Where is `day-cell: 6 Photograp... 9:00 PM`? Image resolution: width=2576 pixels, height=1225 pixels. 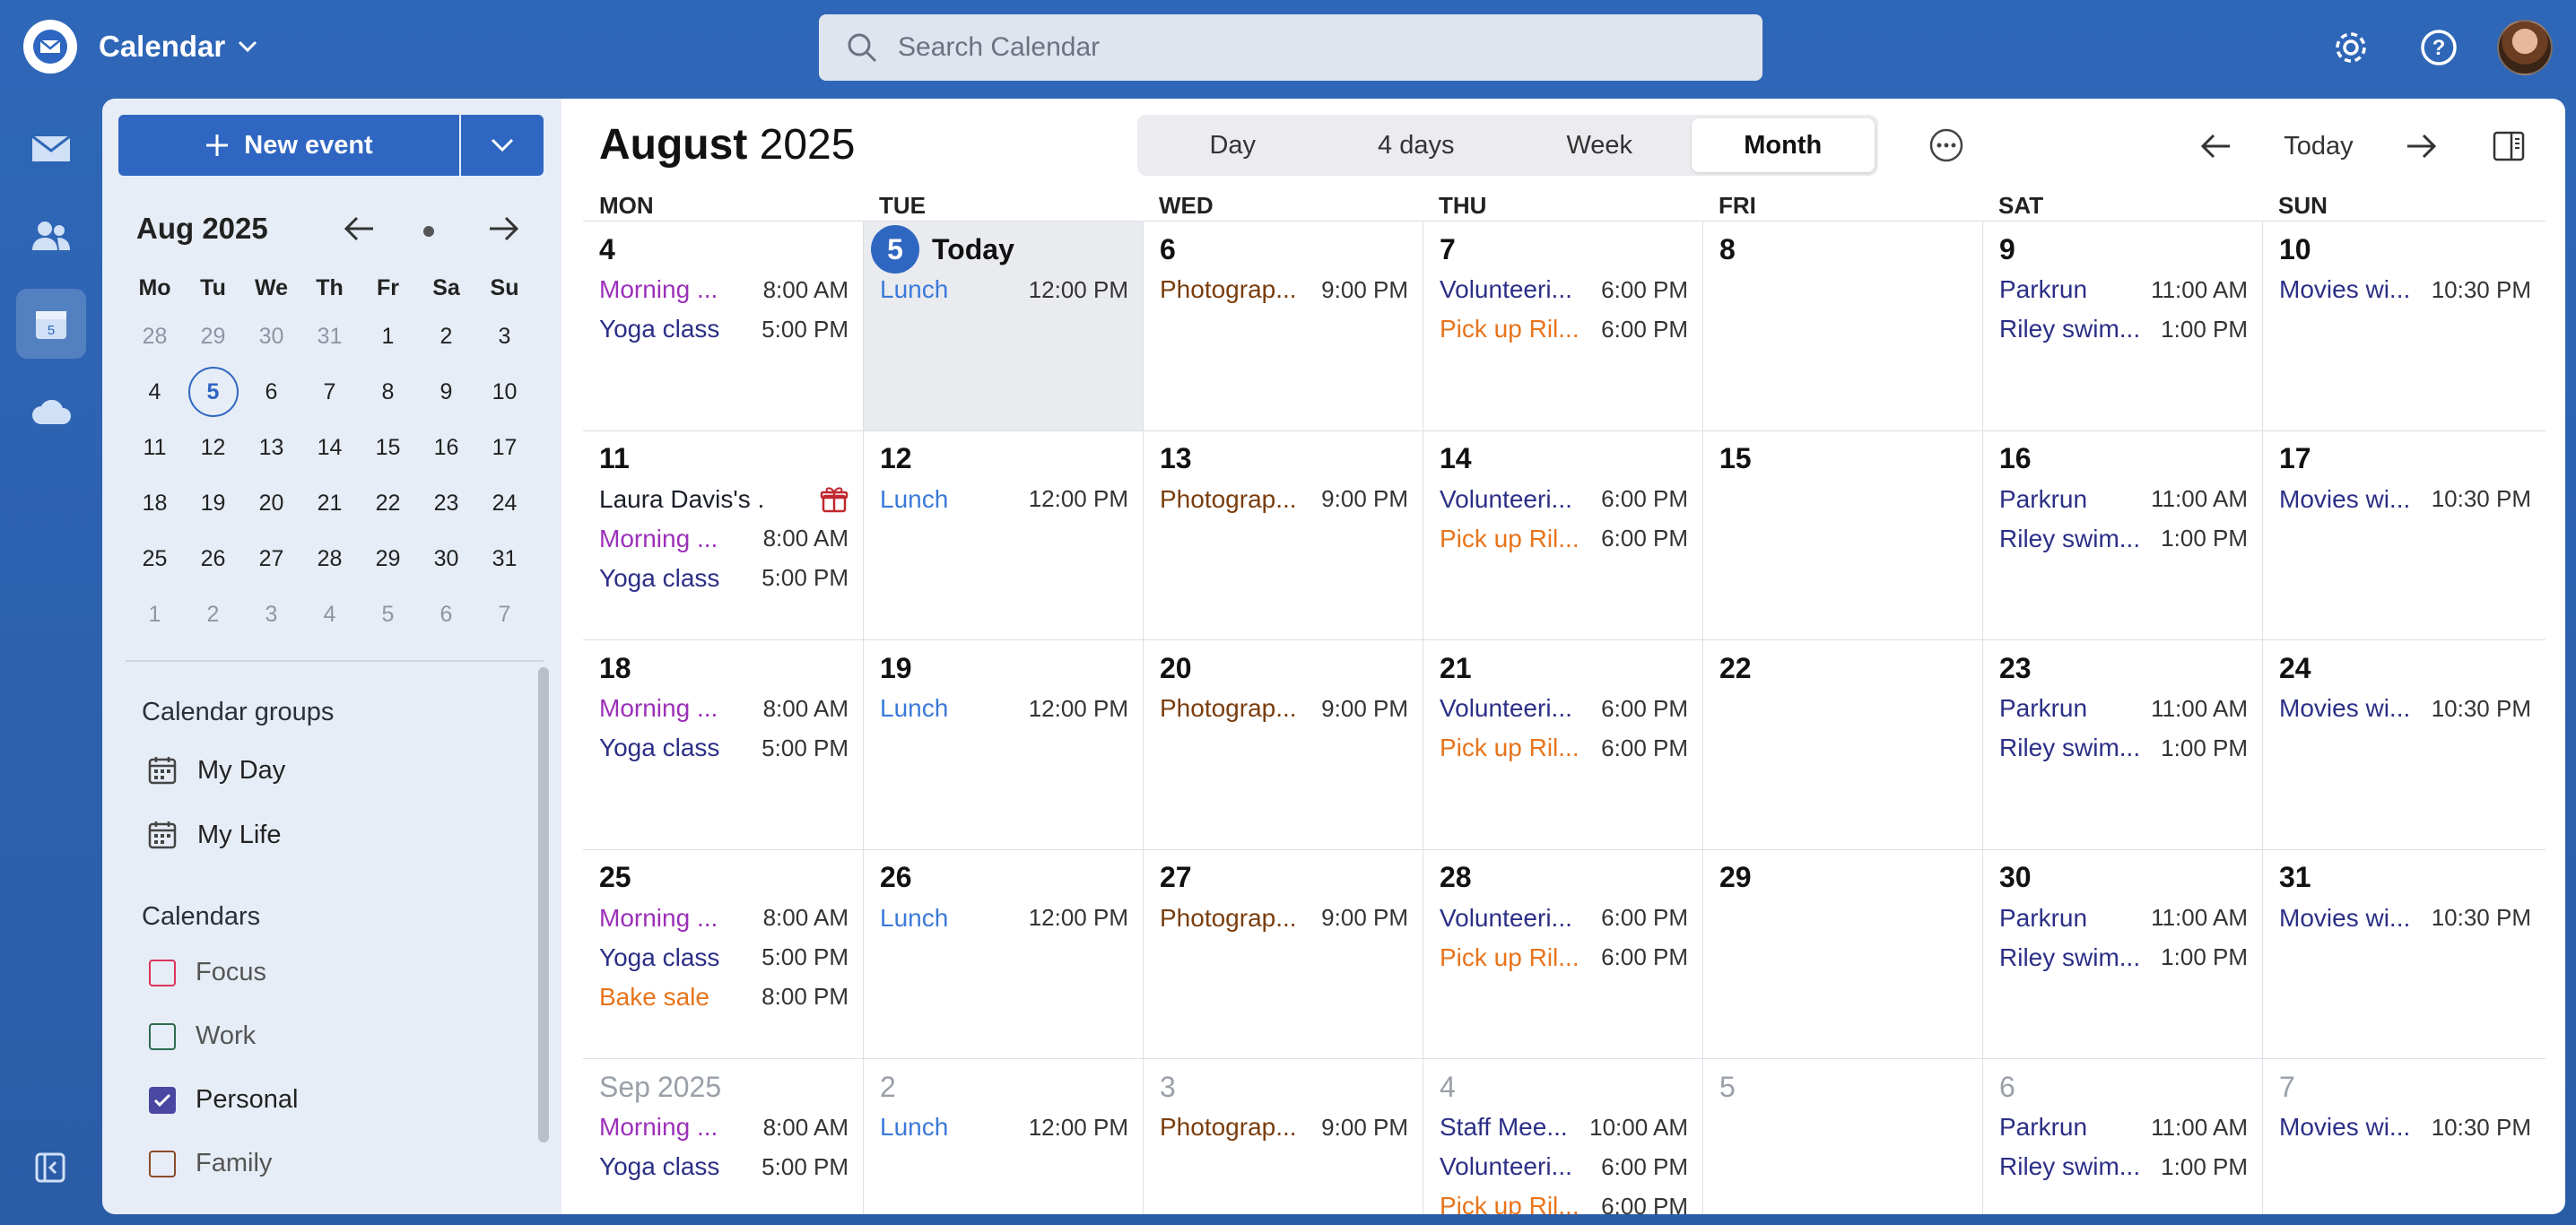
day-cell: 6 Photograp... 9:00 PM is located at coordinates (1283, 325).